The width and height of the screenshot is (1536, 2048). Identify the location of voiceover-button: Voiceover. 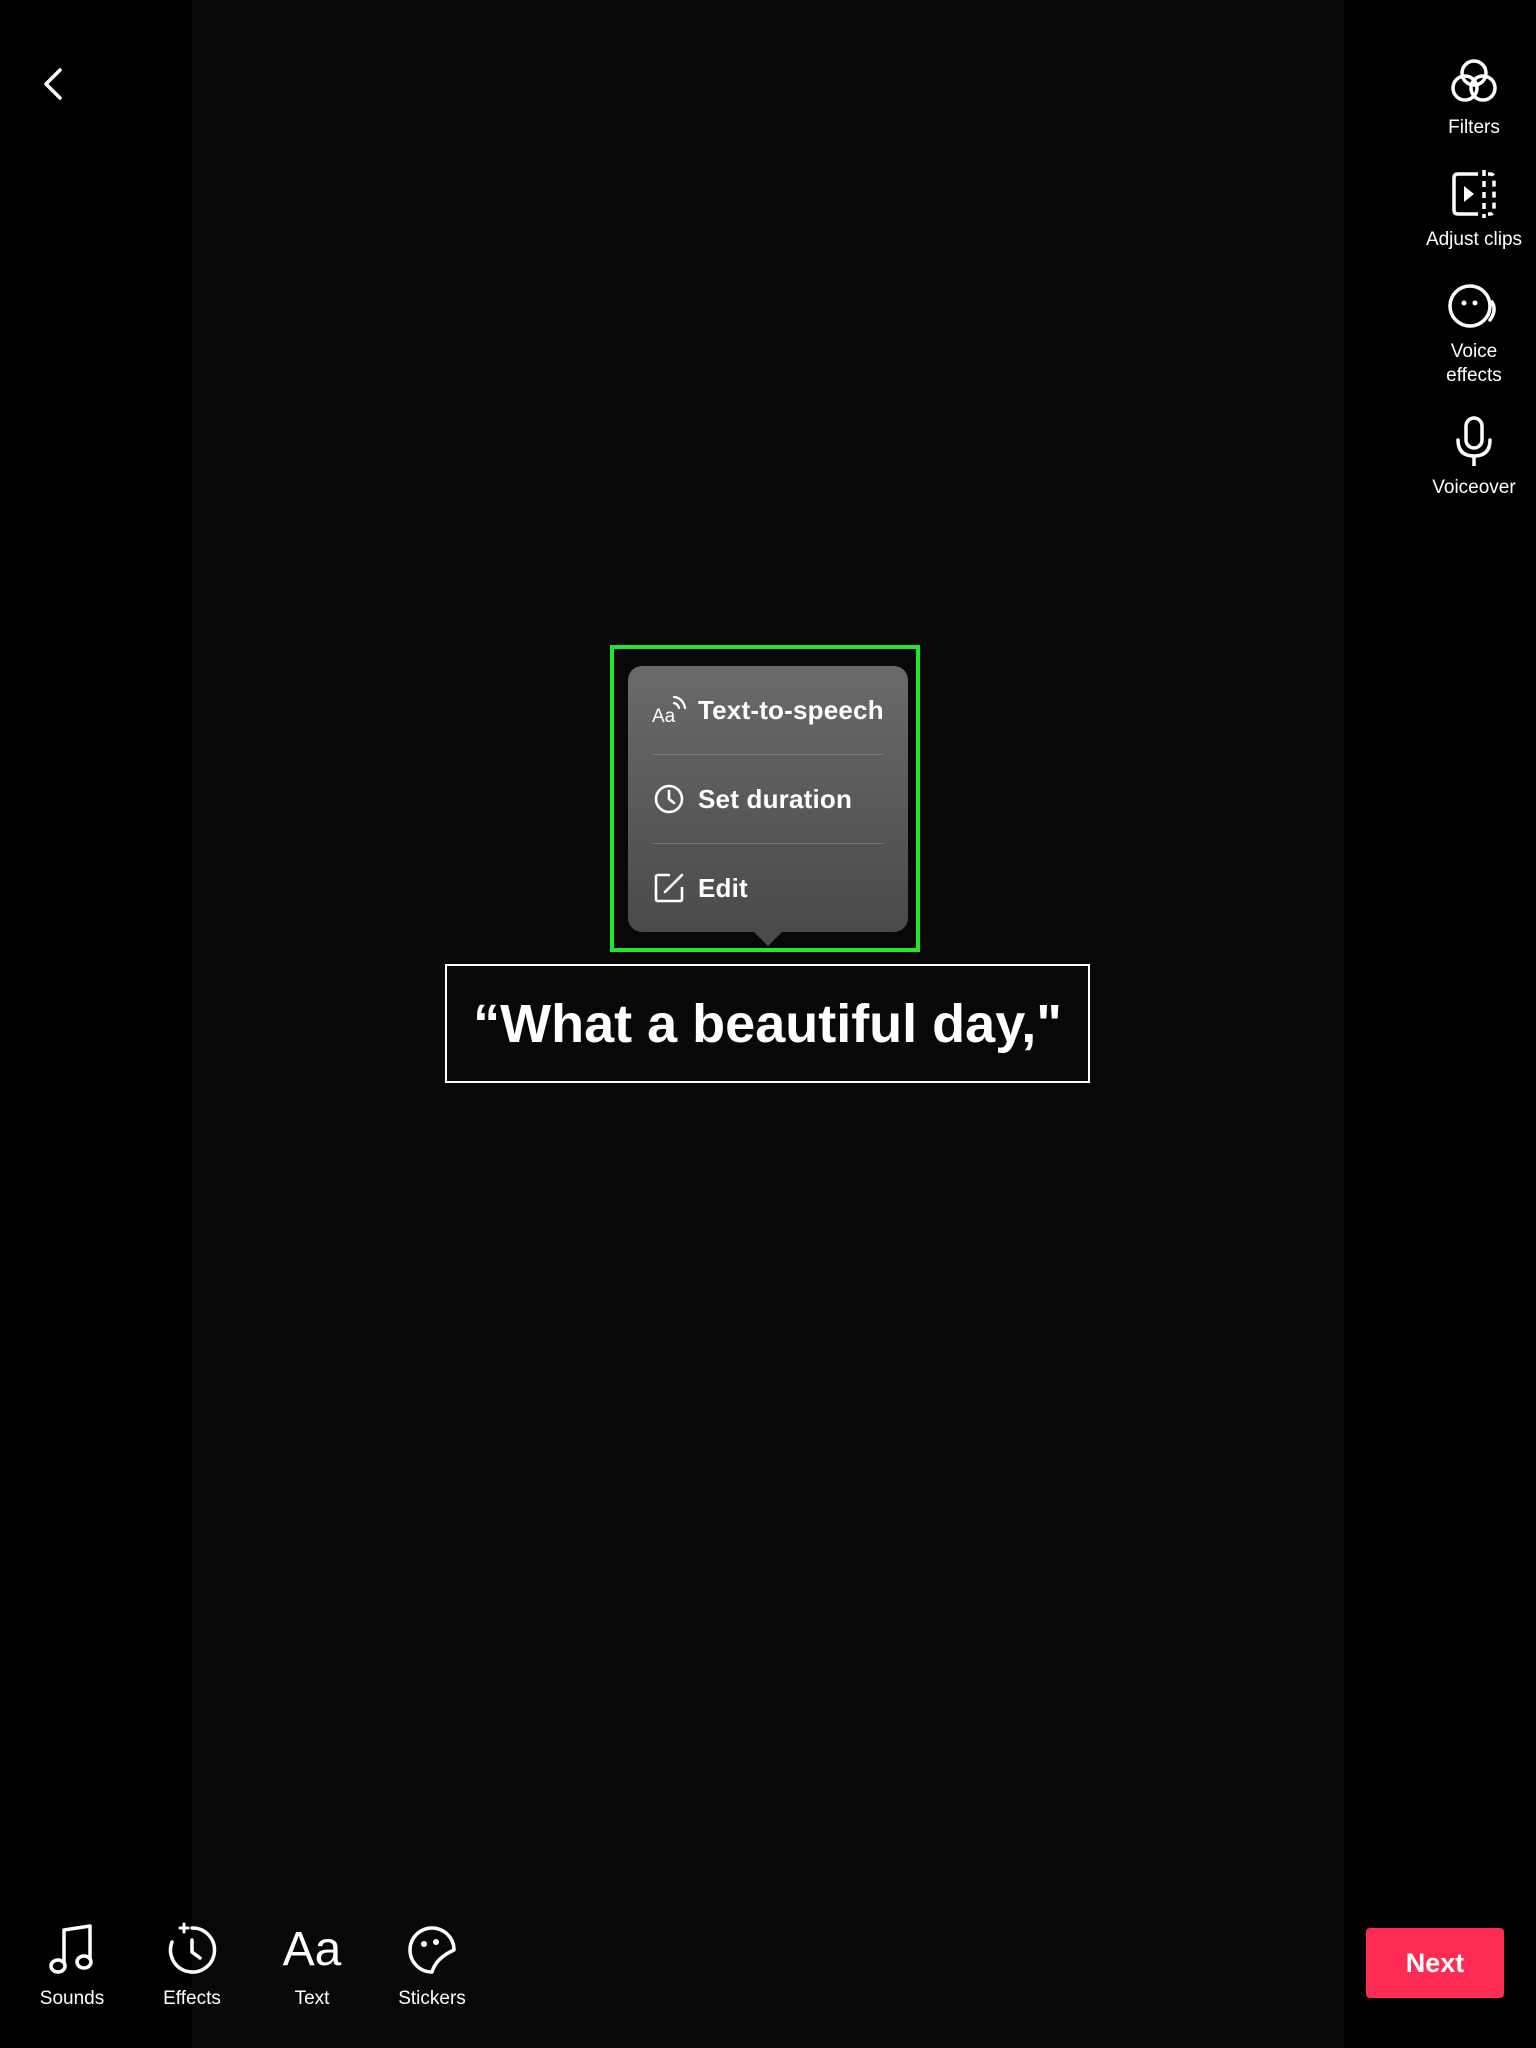
(1474, 456).